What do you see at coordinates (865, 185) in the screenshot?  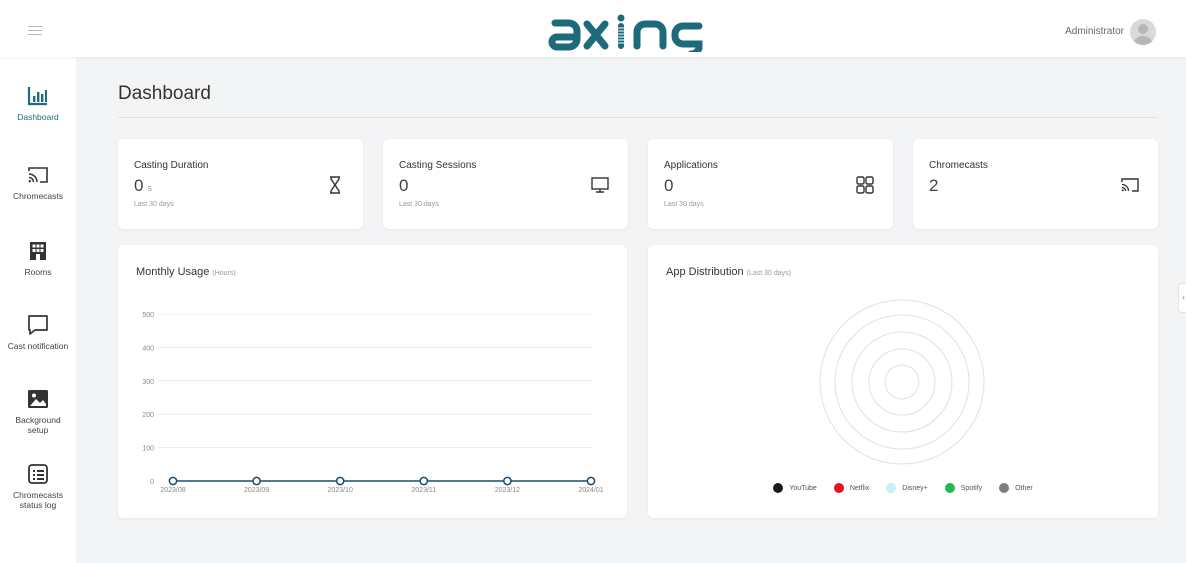 I see `grid-icon` at bounding box center [865, 185].